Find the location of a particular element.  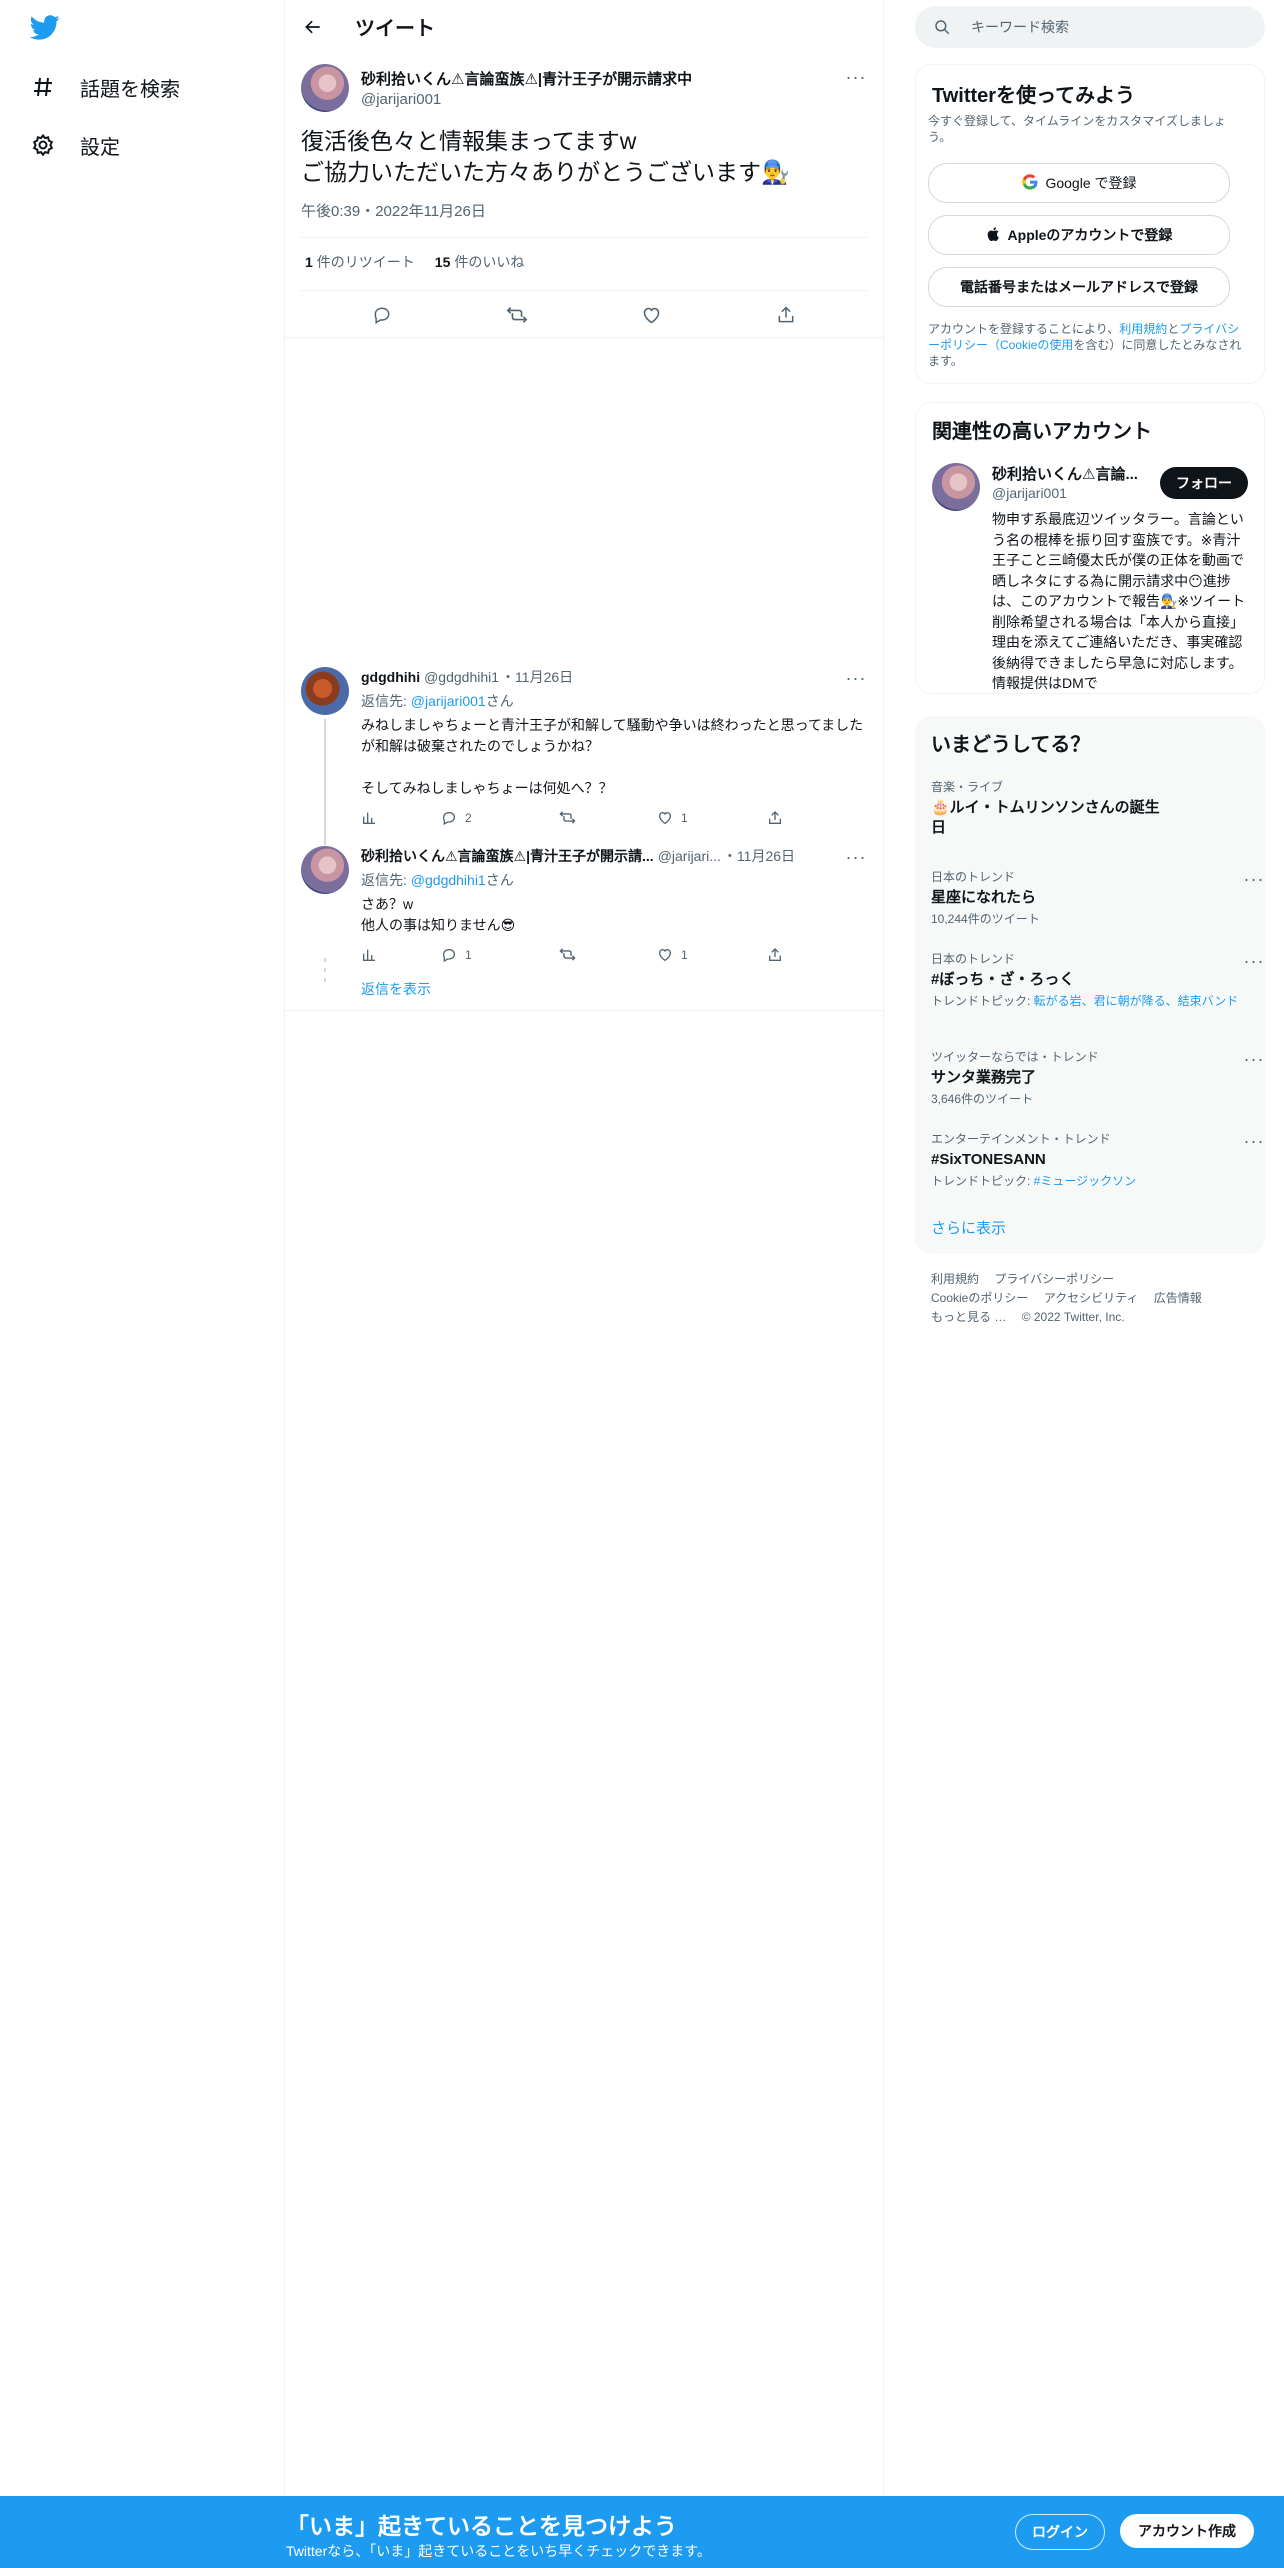

follow-button: フォロー is located at coordinates (1204, 483).